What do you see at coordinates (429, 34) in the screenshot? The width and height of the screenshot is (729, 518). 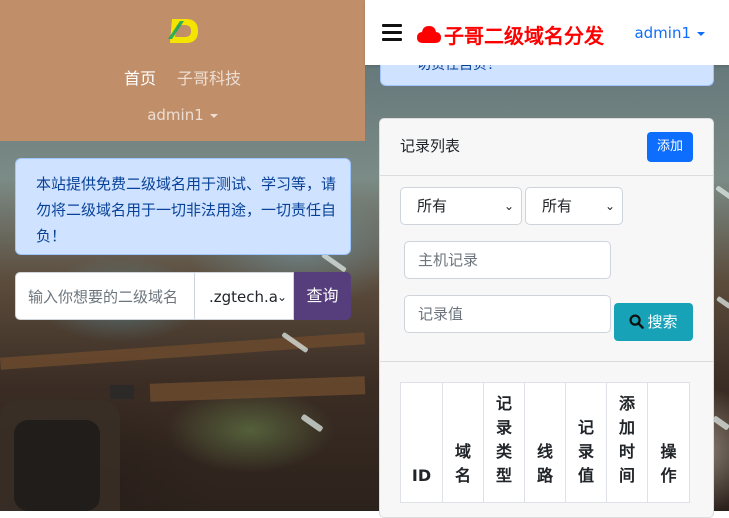 I see `cloud-icon` at bounding box center [429, 34].